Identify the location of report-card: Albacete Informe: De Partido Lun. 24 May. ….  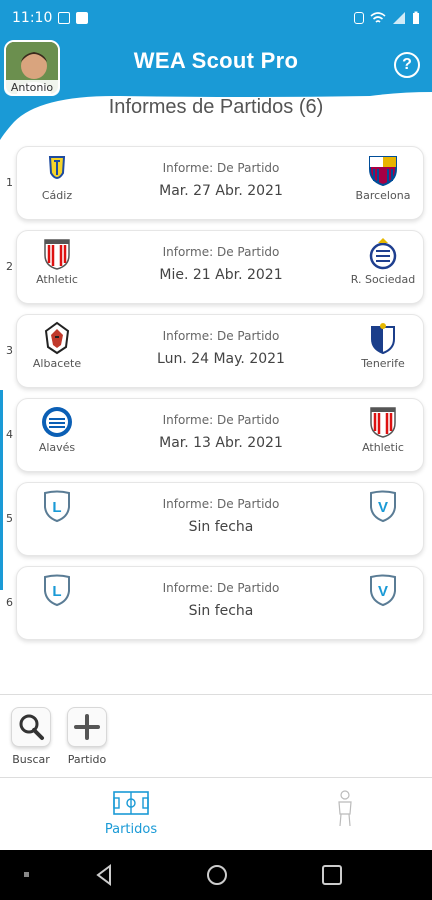
(220, 351).